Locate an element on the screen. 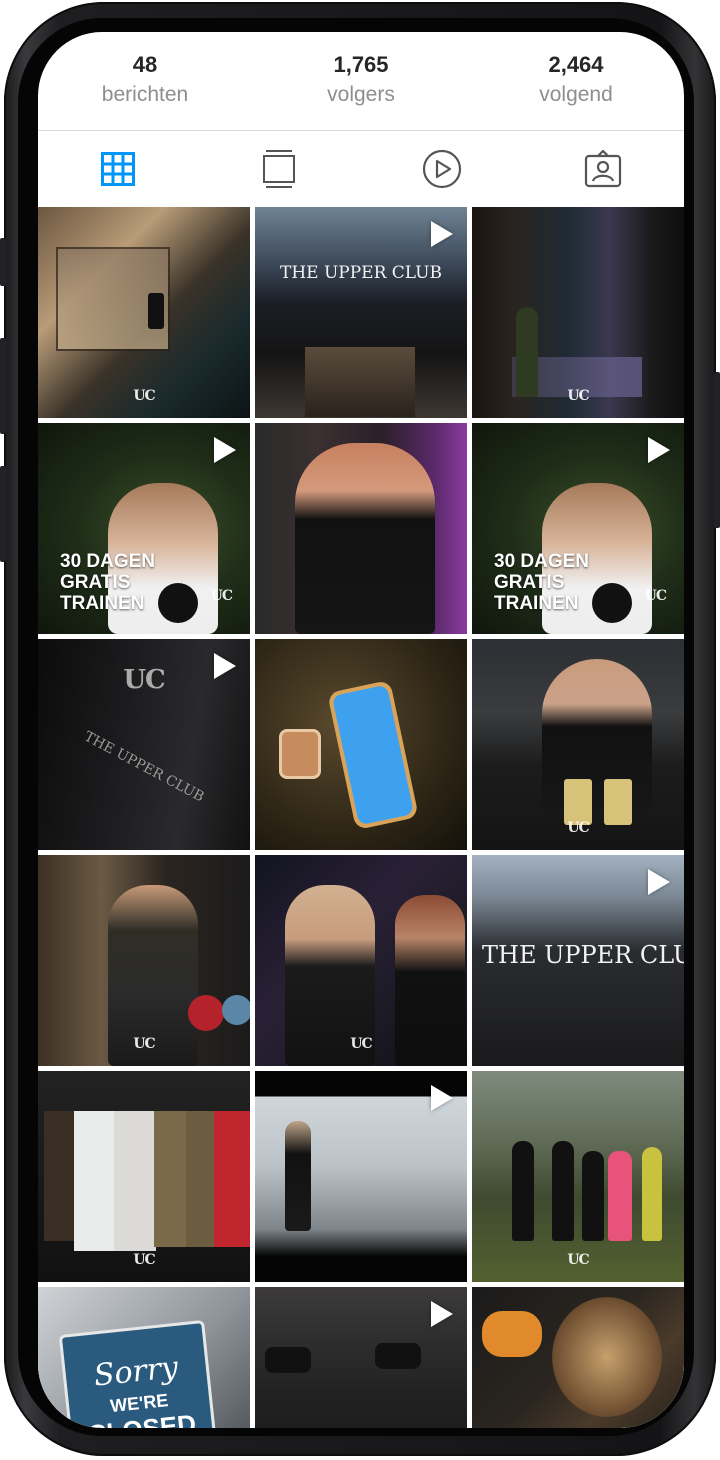  post-tile-bar-smoothies: UC is located at coordinates (578, 744).